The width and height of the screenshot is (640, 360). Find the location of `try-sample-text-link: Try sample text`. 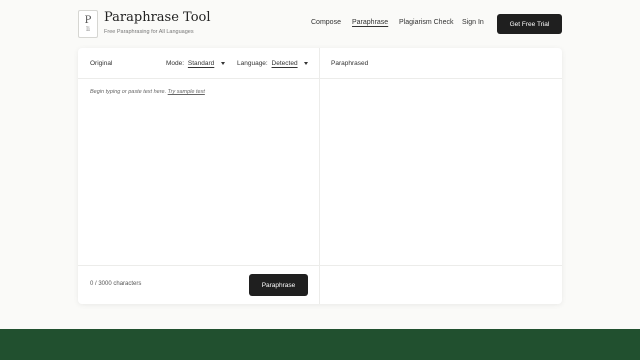

try-sample-text-link: Try sample text is located at coordinates (186, 92).